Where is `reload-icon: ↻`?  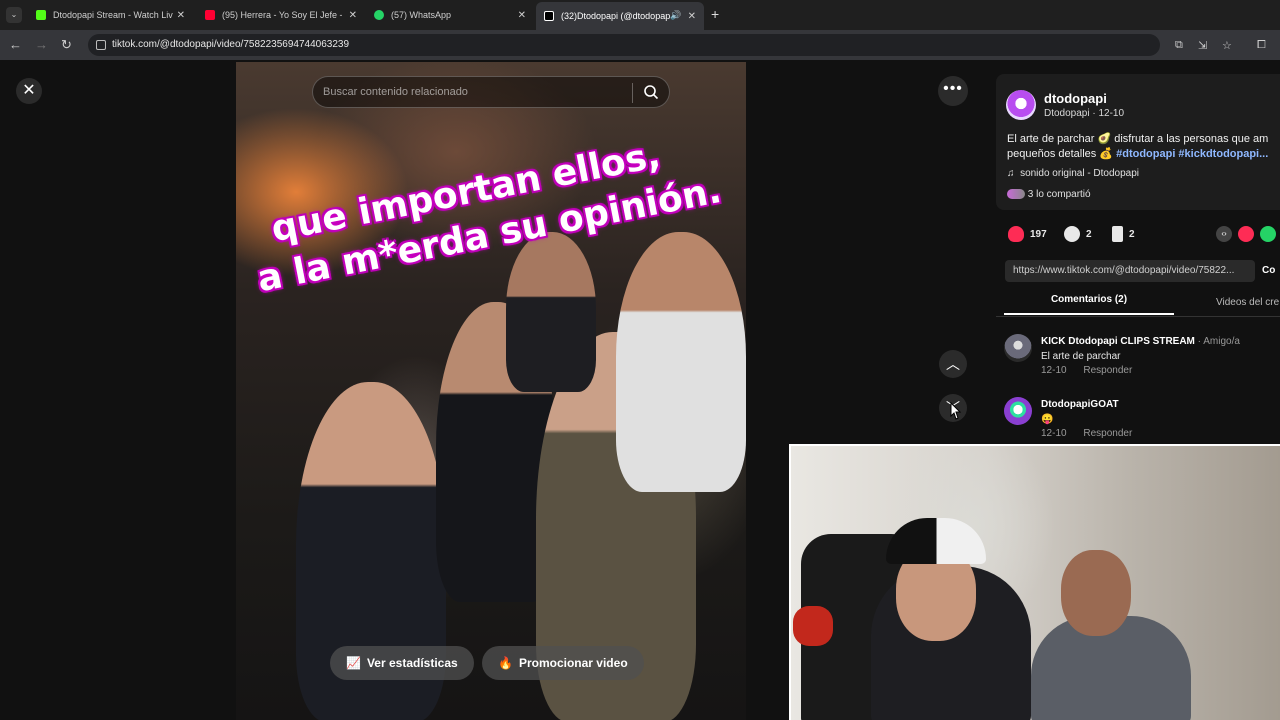 reload-icon: ↻ is located at coordinates (66, 45).